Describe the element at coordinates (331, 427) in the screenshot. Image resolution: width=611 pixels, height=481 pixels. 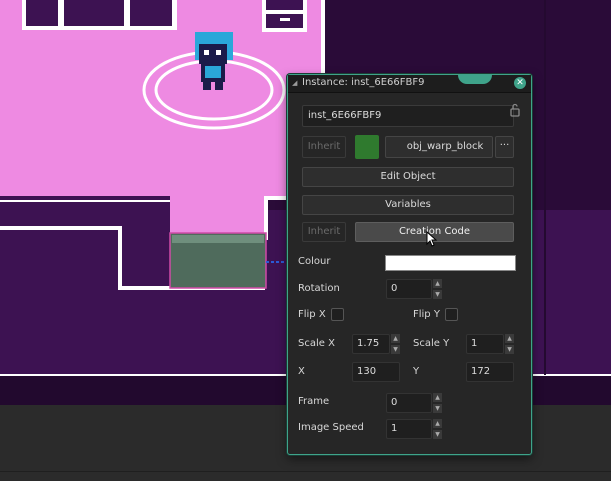
I see `image-speed-label: Image Speed` at that location.